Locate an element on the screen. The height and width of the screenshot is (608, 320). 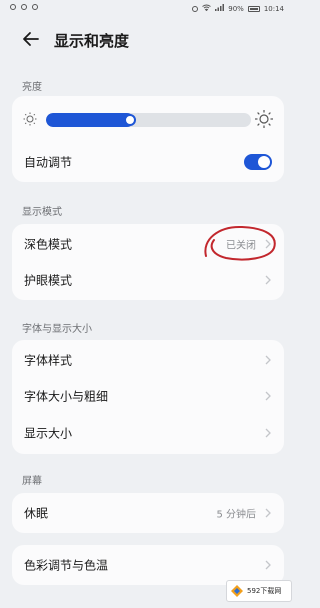
screen-card: 休眠 5 分钟后 is located at coordinates (148, 513).